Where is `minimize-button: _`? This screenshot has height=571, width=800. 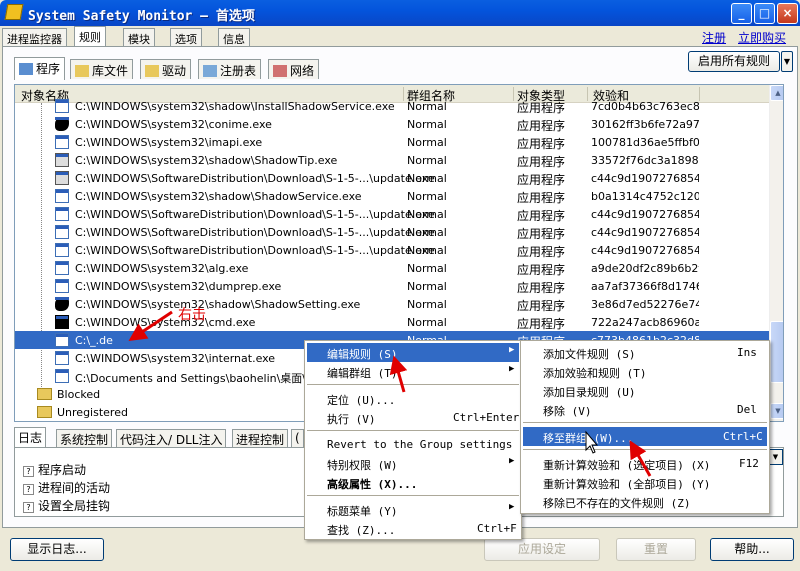 minimize-button: _ is located at coordinates (741, 13).